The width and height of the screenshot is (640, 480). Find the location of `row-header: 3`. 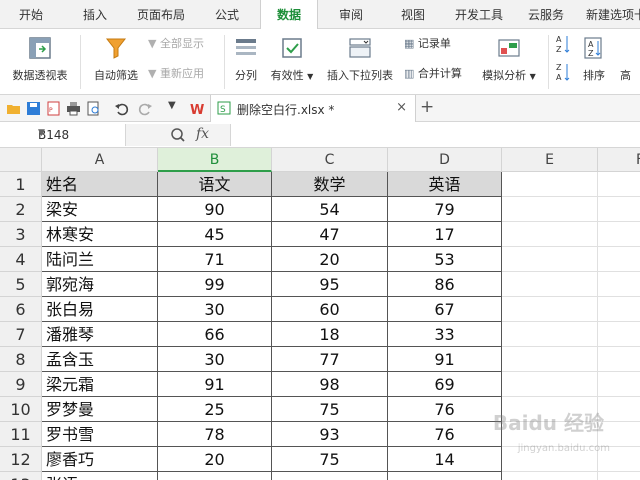

row-header: 3 is located at coordinates (21, 234).